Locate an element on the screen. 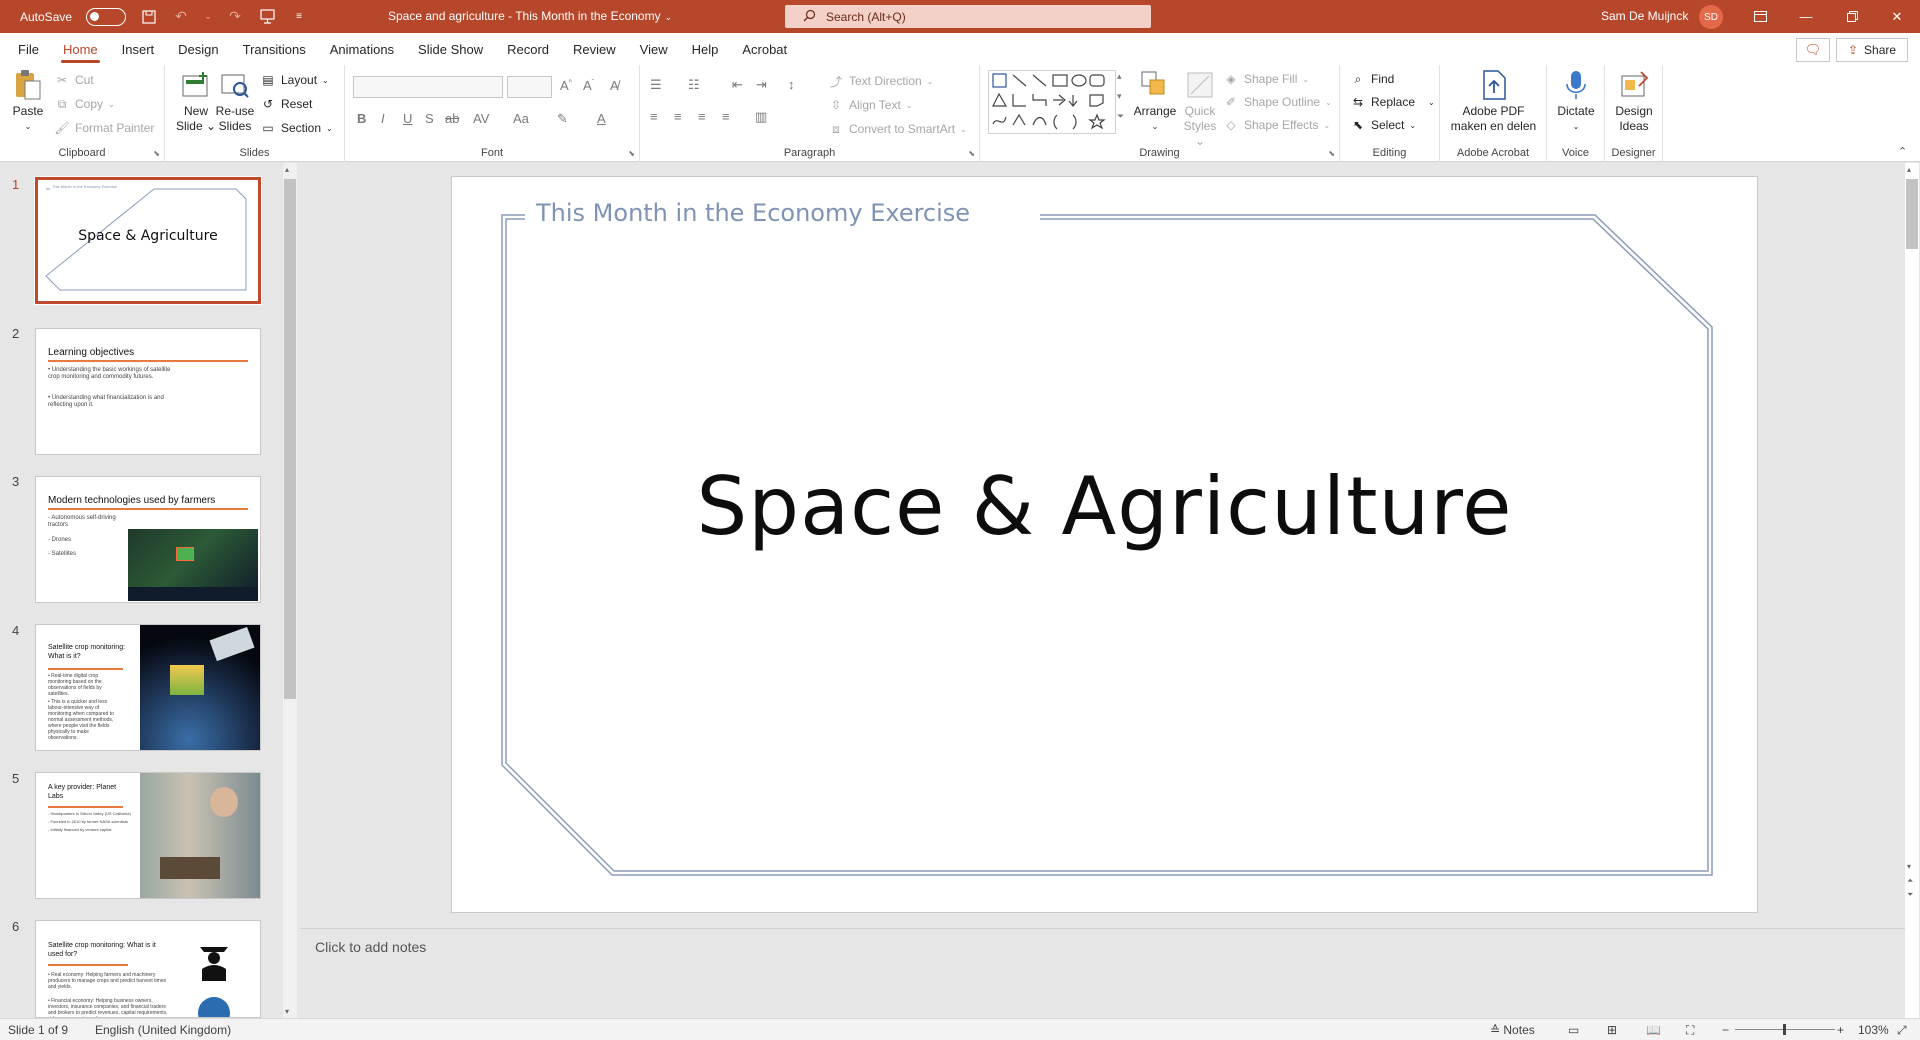  text-direction-button: ⤴ Text Direction ⌄ is located at coordinates (880, 81).